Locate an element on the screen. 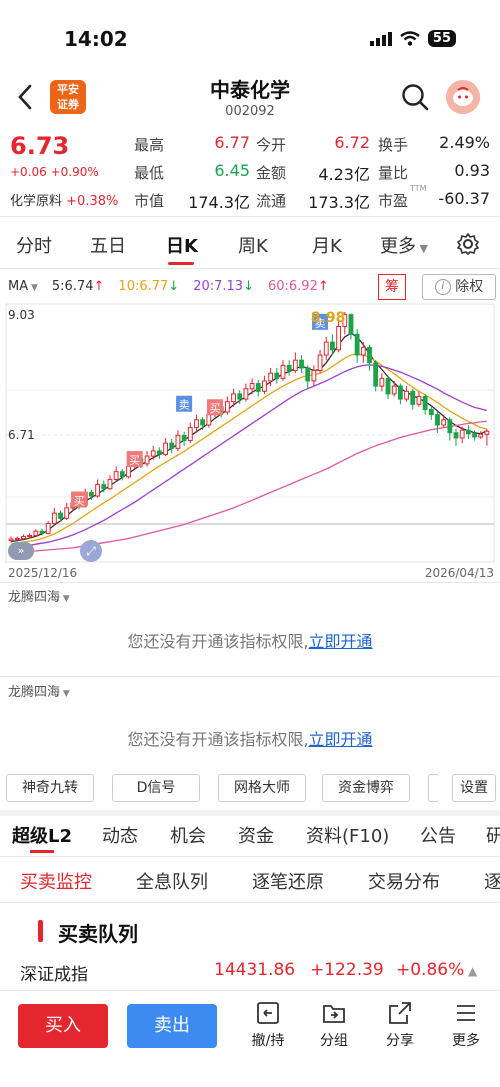  tab-weekly-k: 周K is located at coordinates (253, 245).